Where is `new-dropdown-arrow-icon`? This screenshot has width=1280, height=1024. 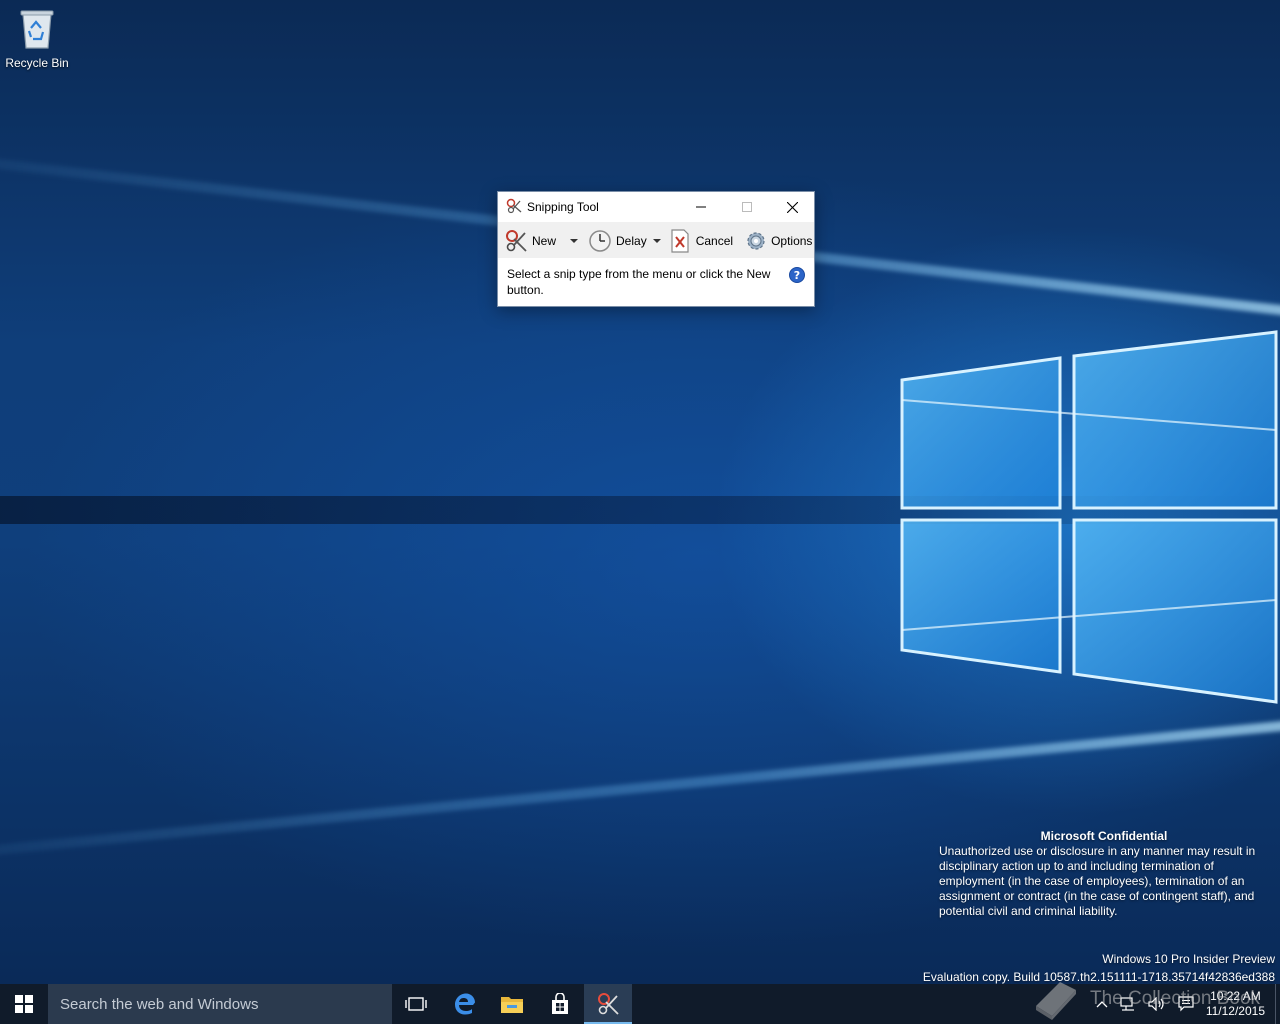 new-dropdown-arrow-icon is located at coordinates (574, 240).